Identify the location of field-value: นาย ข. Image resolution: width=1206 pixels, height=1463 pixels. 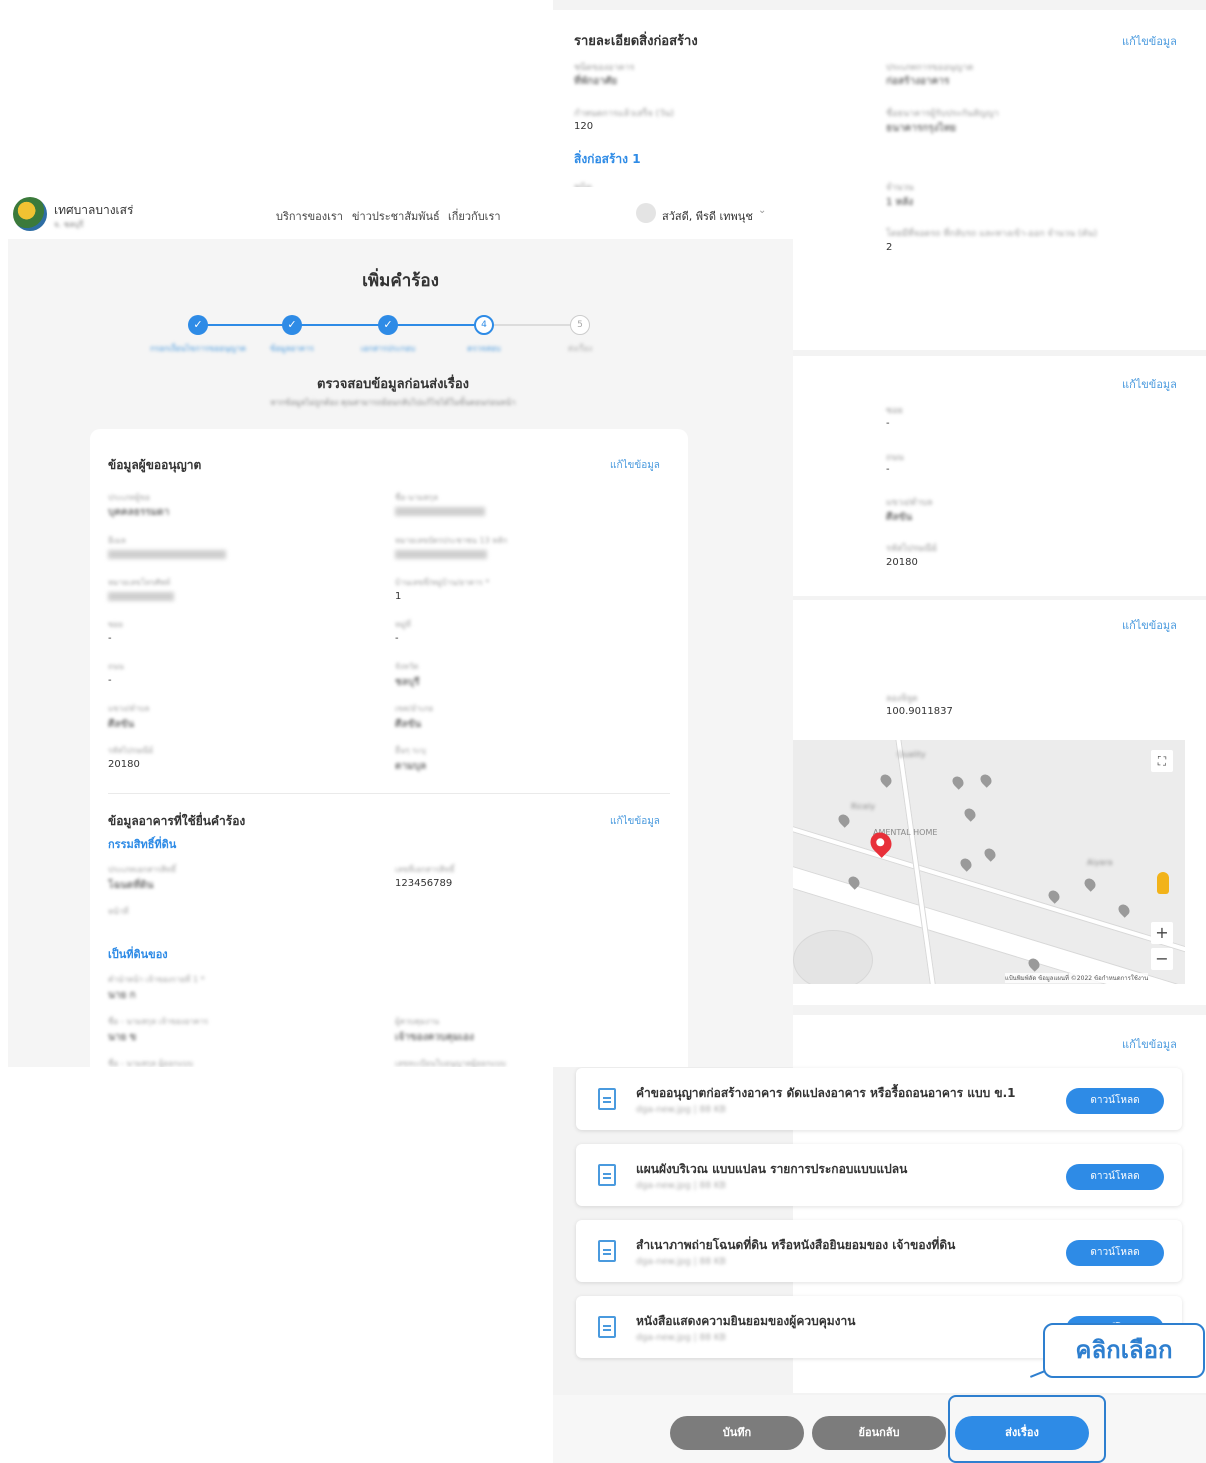
(122, 1037).